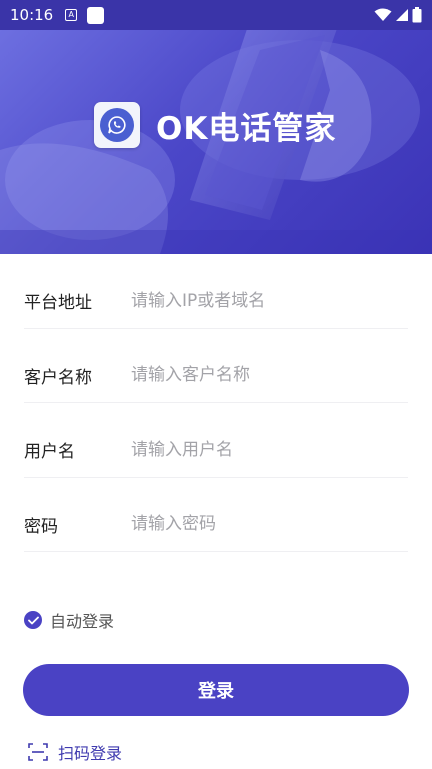 This screenshot has height=769, width=432. I want to click on scan-icon, so click(38, 752).